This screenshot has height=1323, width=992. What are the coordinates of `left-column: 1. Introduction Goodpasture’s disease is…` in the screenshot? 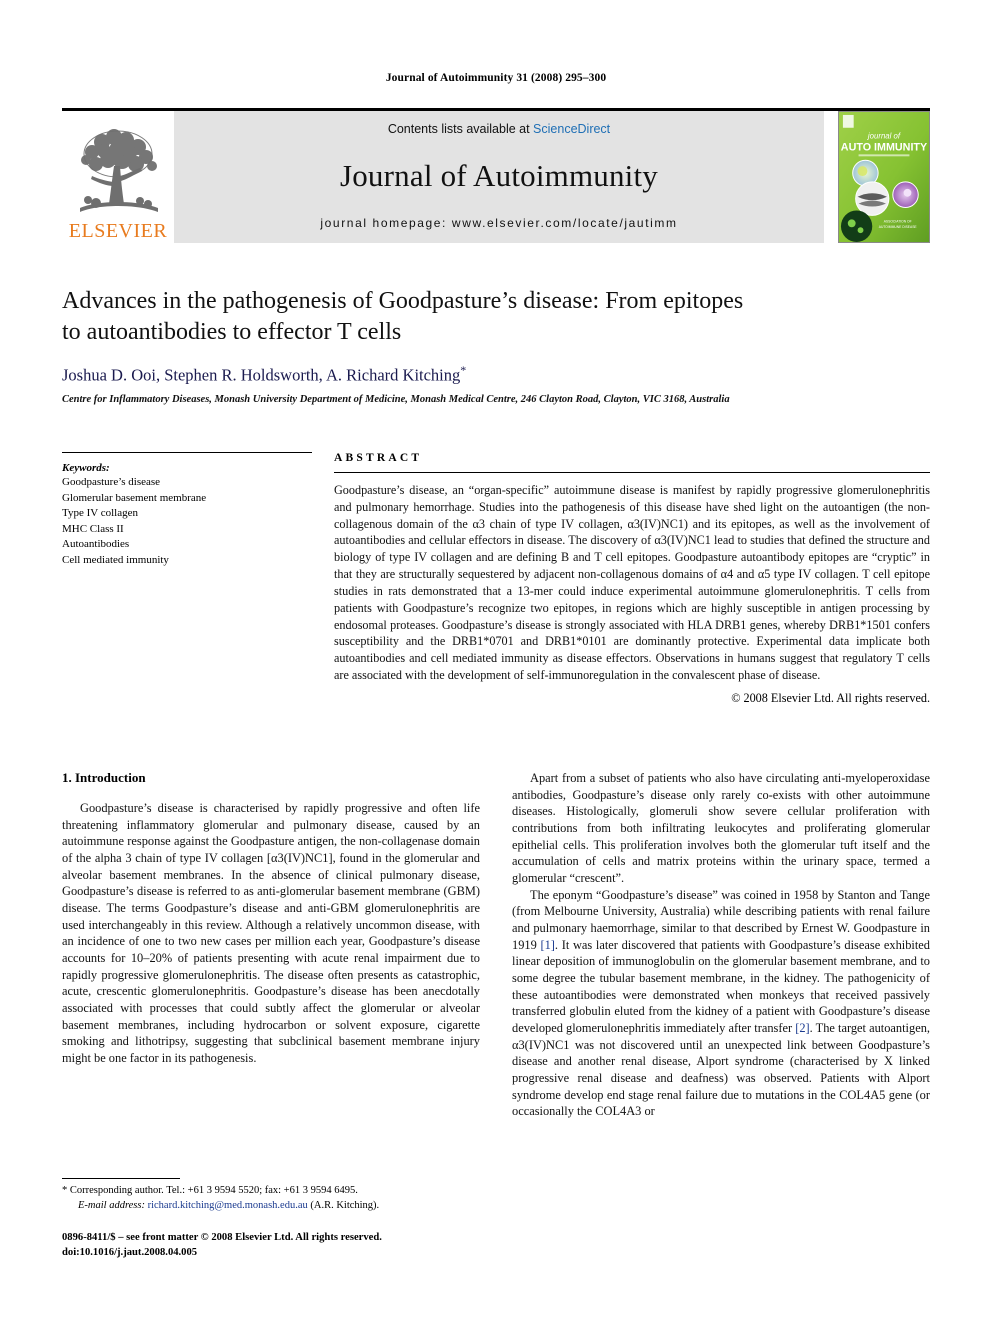 It's located at (271, 945).